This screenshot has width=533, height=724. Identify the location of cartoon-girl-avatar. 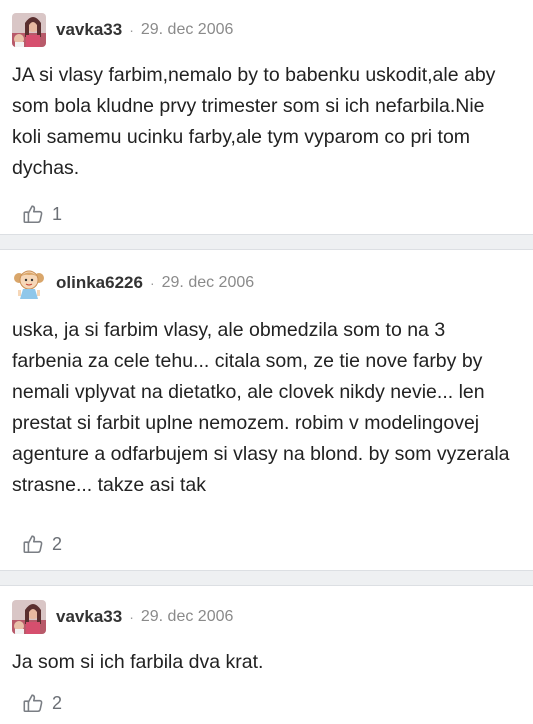
(29, 283).